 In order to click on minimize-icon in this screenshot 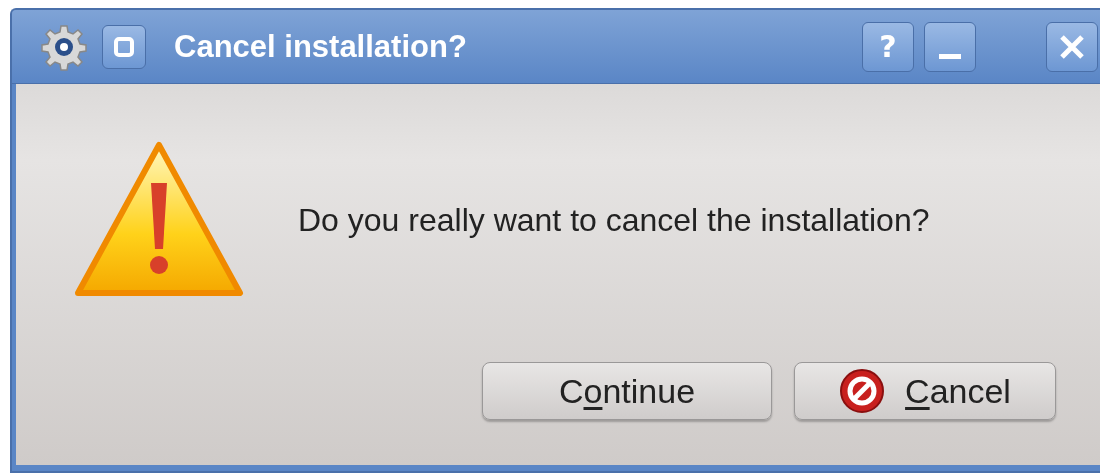, I will do `click(950, 56)`.